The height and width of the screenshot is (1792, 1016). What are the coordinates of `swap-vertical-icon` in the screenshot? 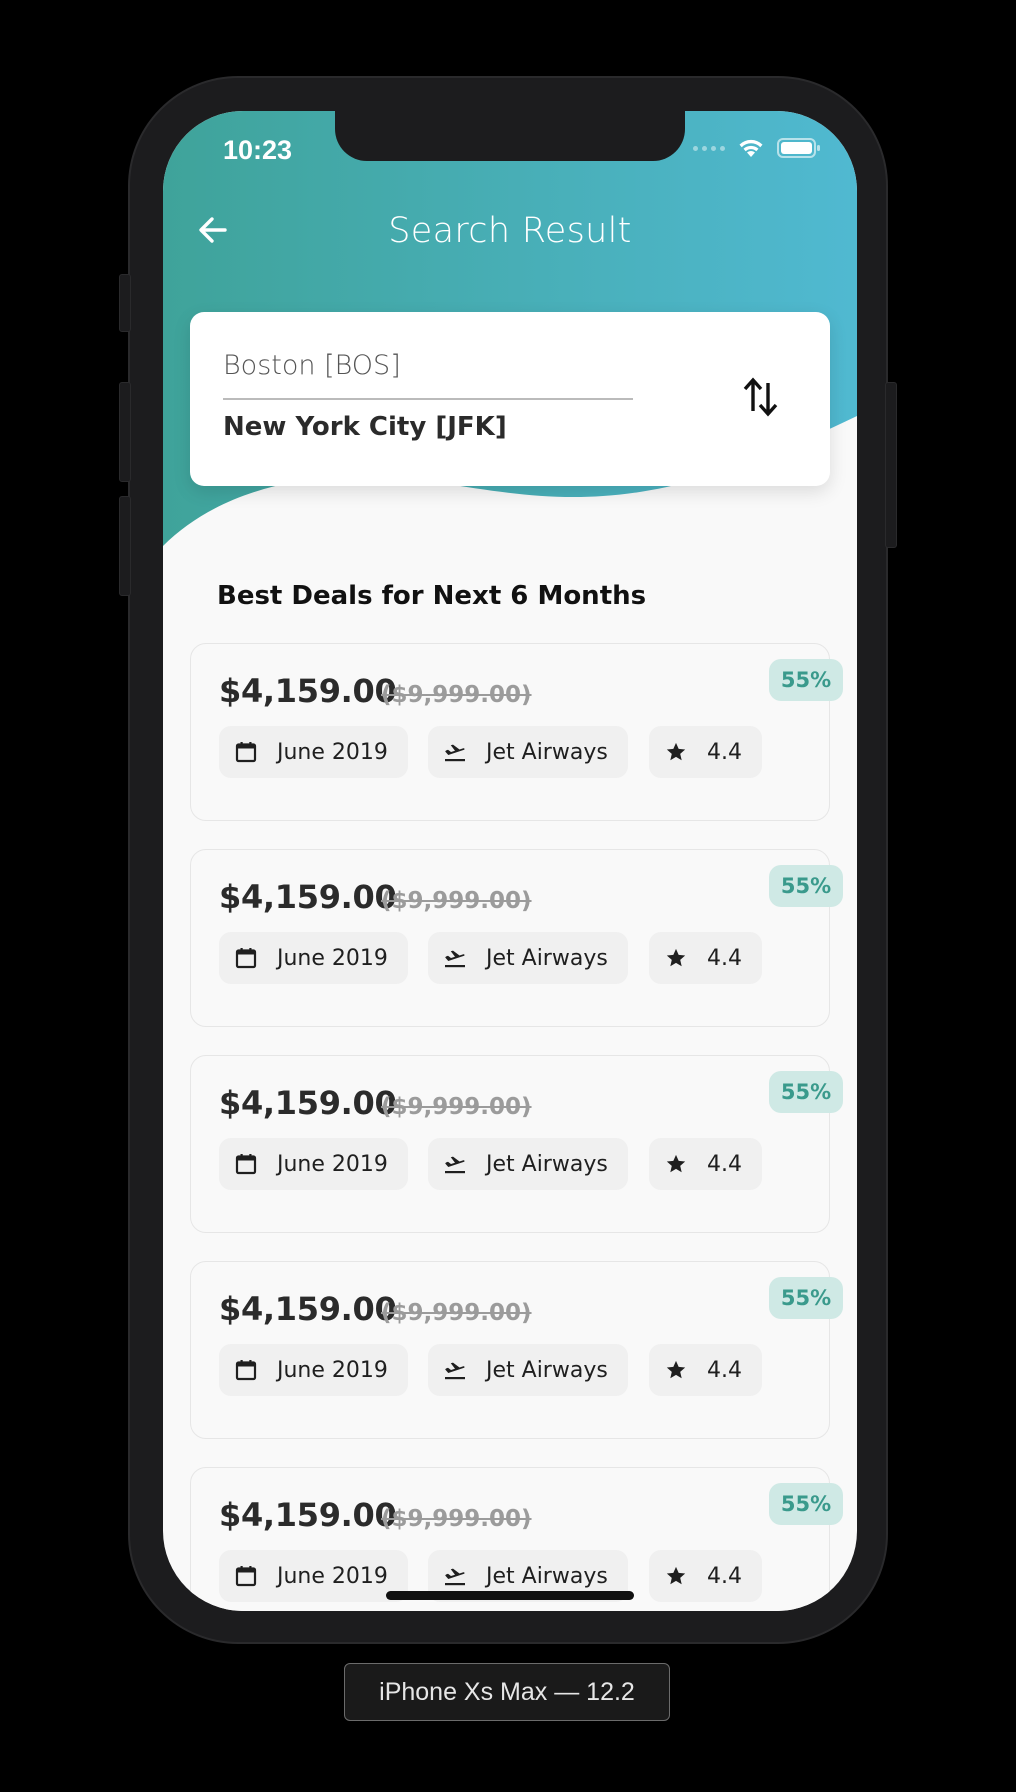 It's located at (760, 397).